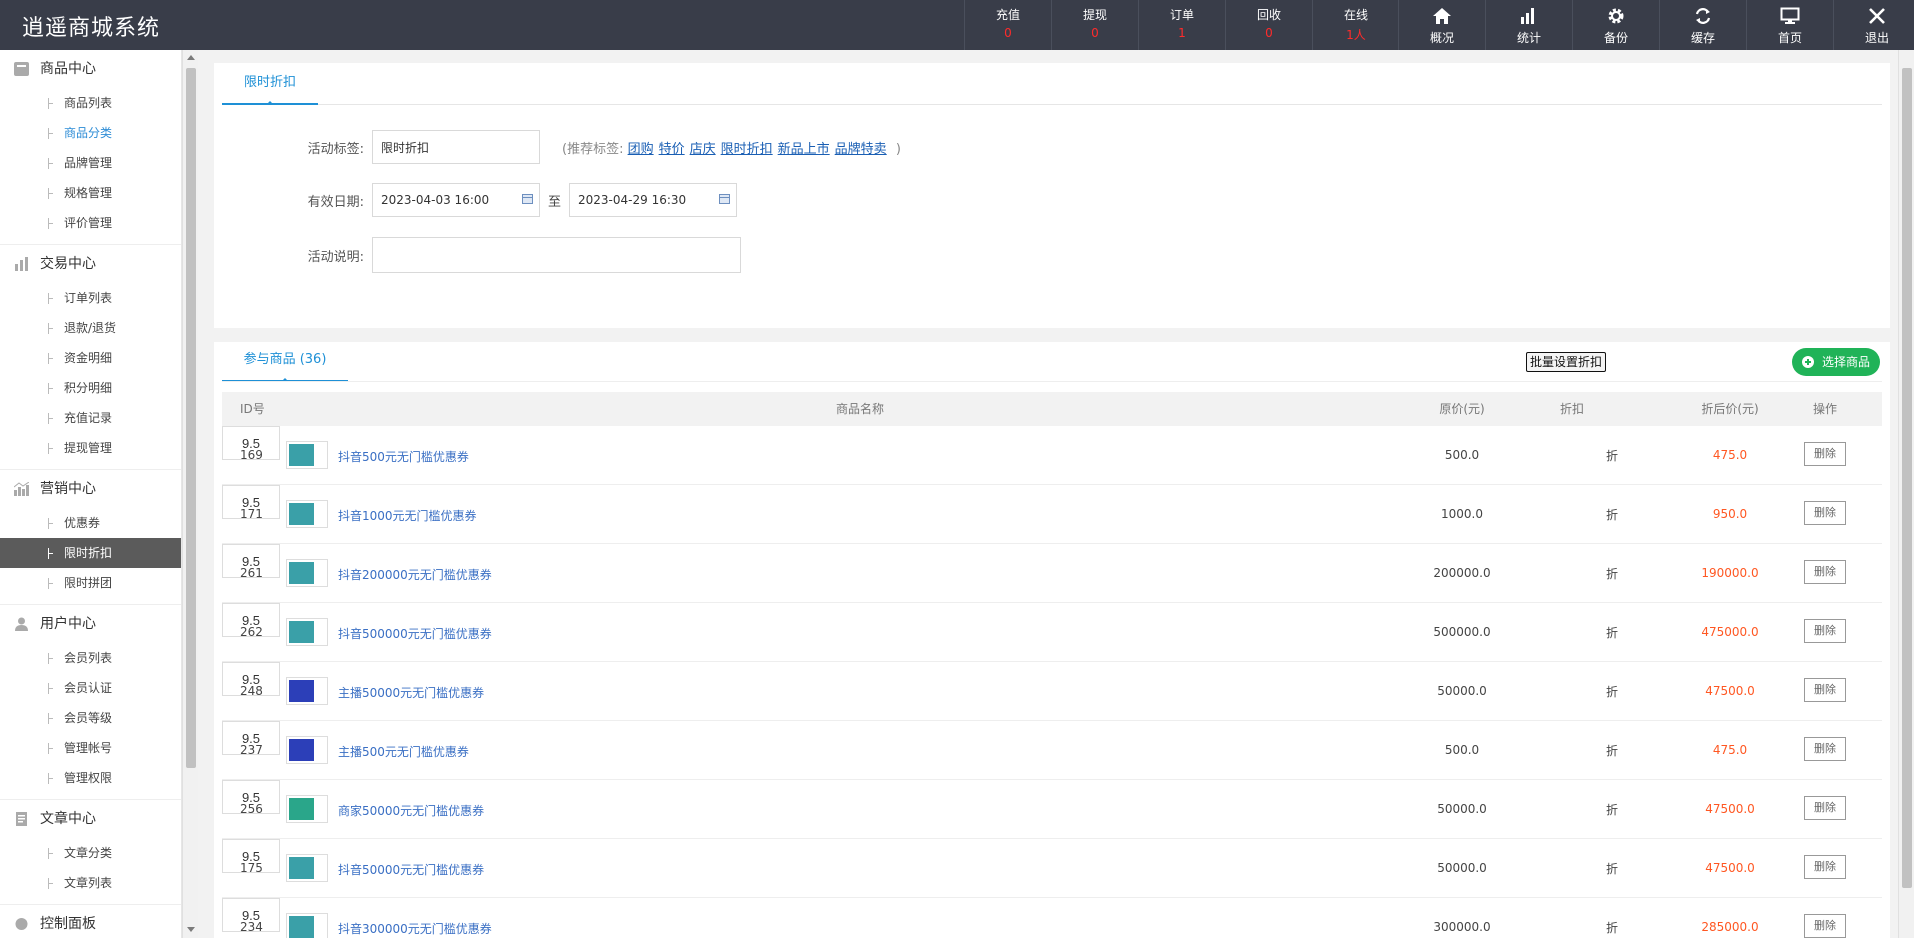 The height and width of the screenshot is (938, 1914). Describe the element at coordinates (1268, 25) in the screenshot. I see `stat-recycle: 回收 0` at that location.